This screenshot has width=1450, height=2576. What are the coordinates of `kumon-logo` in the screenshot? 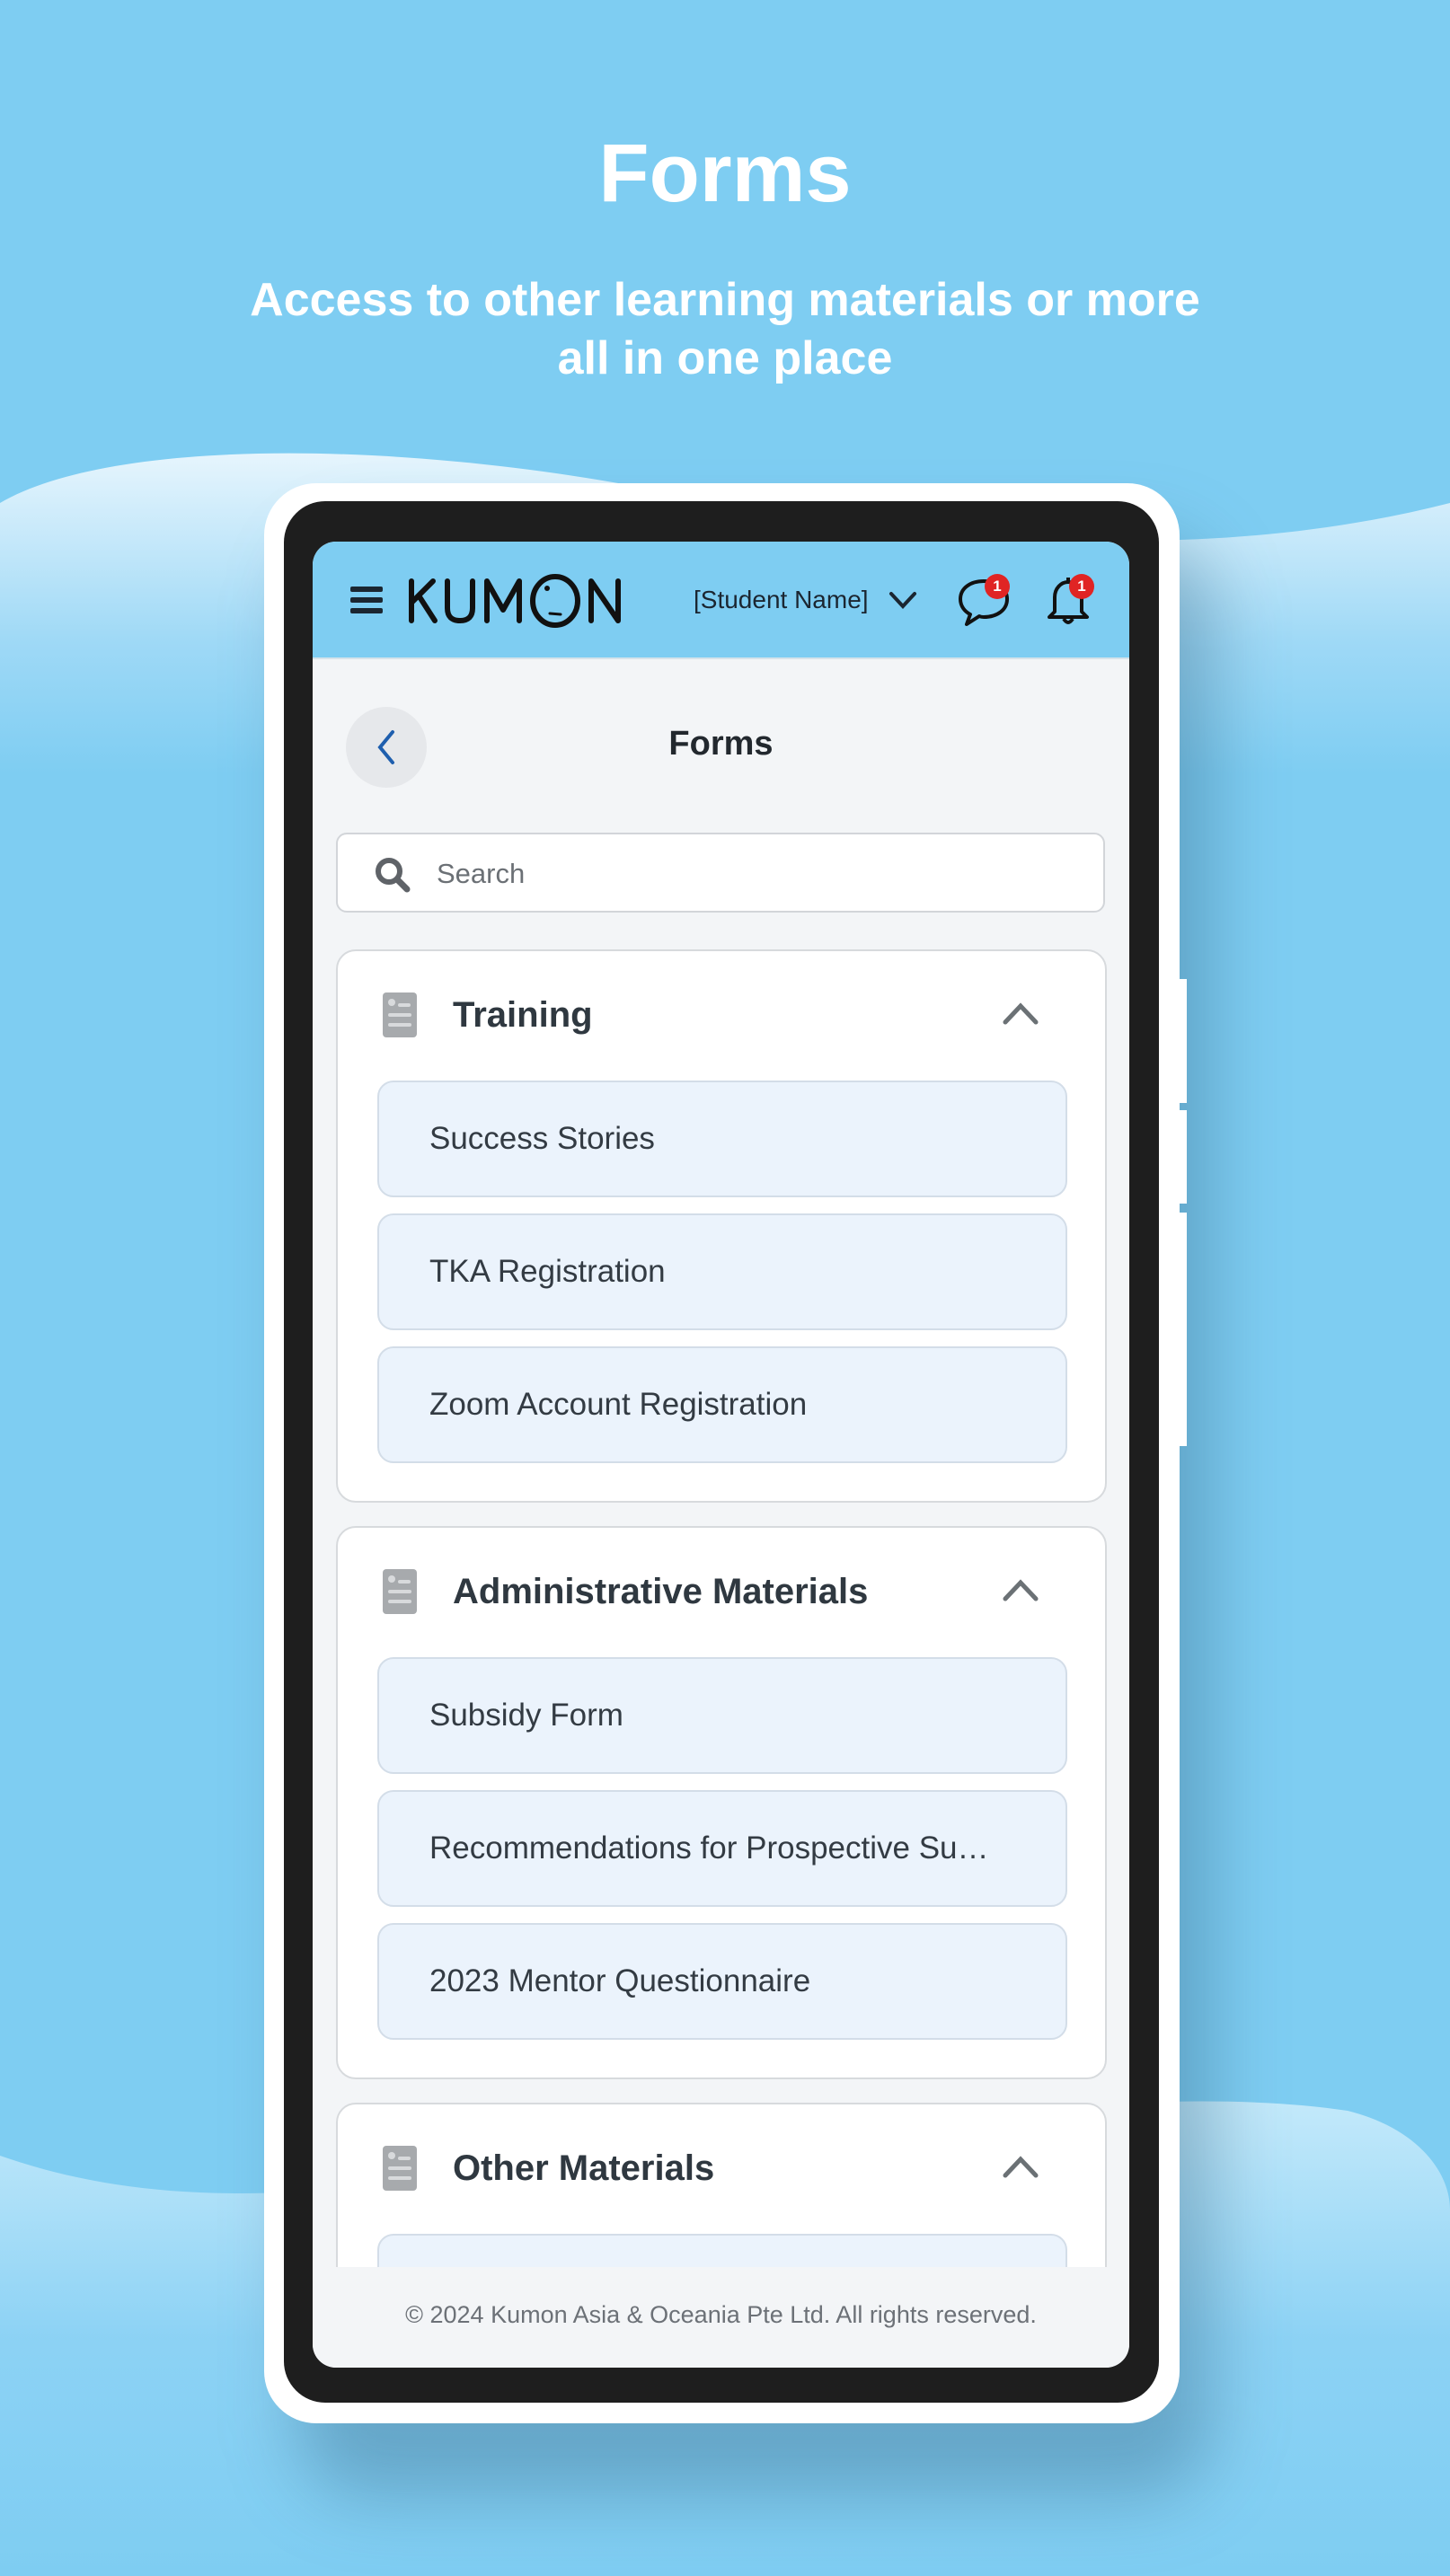 It's located at (515, 601).